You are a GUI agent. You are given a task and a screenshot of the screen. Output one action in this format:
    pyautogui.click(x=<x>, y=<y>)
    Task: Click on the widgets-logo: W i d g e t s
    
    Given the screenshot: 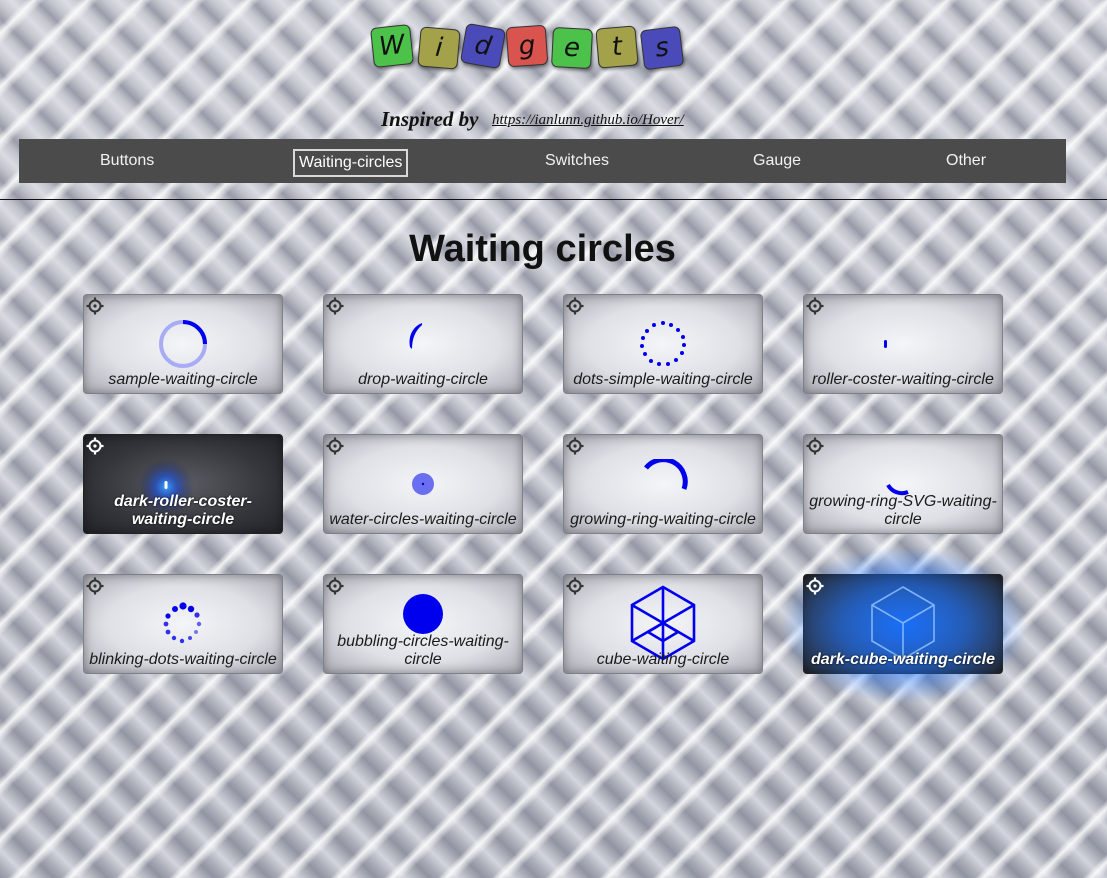 What is the action you would take?
    pyautogui.click(x=530, y=47)
    